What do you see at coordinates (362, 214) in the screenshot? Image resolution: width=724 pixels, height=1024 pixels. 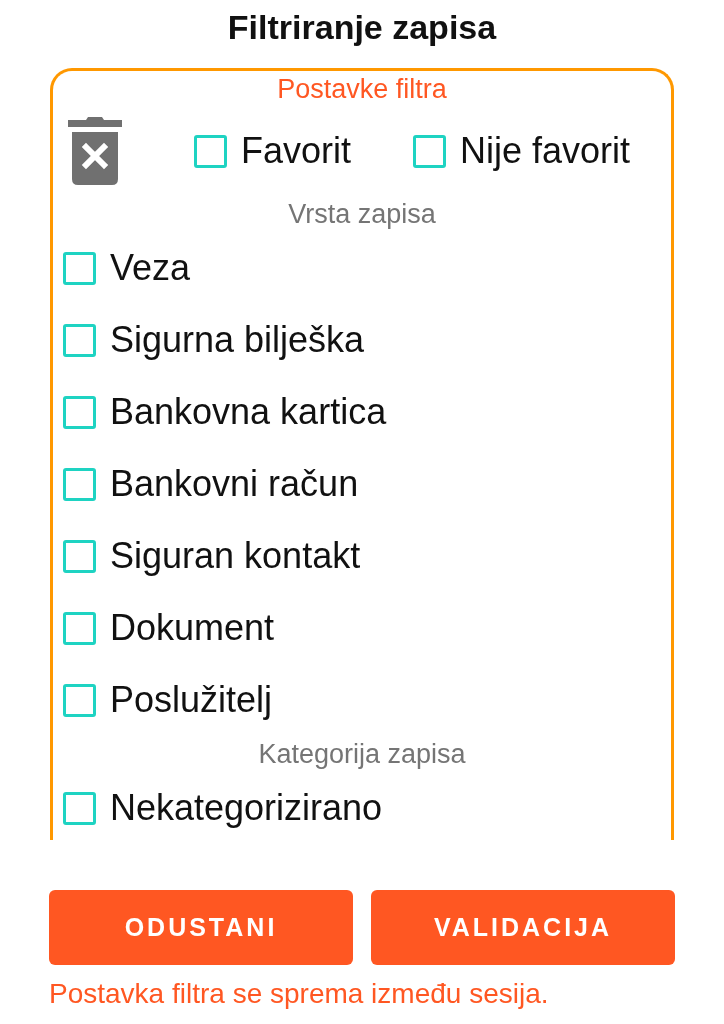 I see `section-heading: Vrsta zapisa` at bounding box center [362, 214].